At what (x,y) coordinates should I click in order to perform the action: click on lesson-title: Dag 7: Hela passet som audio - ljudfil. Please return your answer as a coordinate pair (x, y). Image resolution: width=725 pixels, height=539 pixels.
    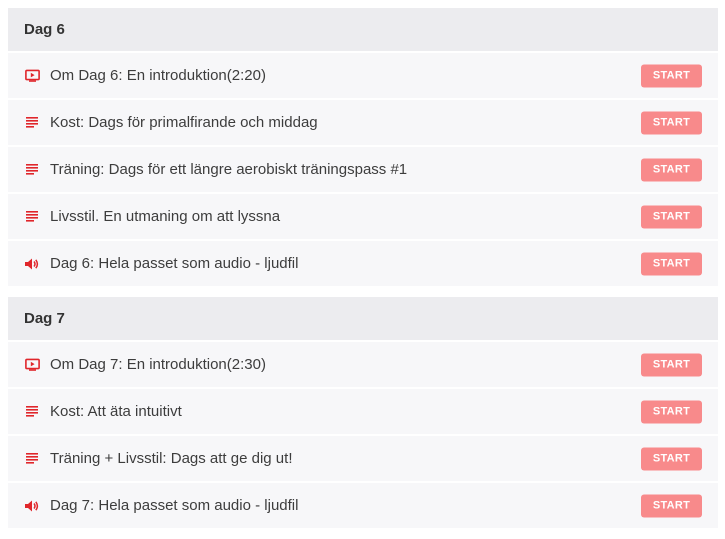
    Looking at the image, I should click on (174, 505).